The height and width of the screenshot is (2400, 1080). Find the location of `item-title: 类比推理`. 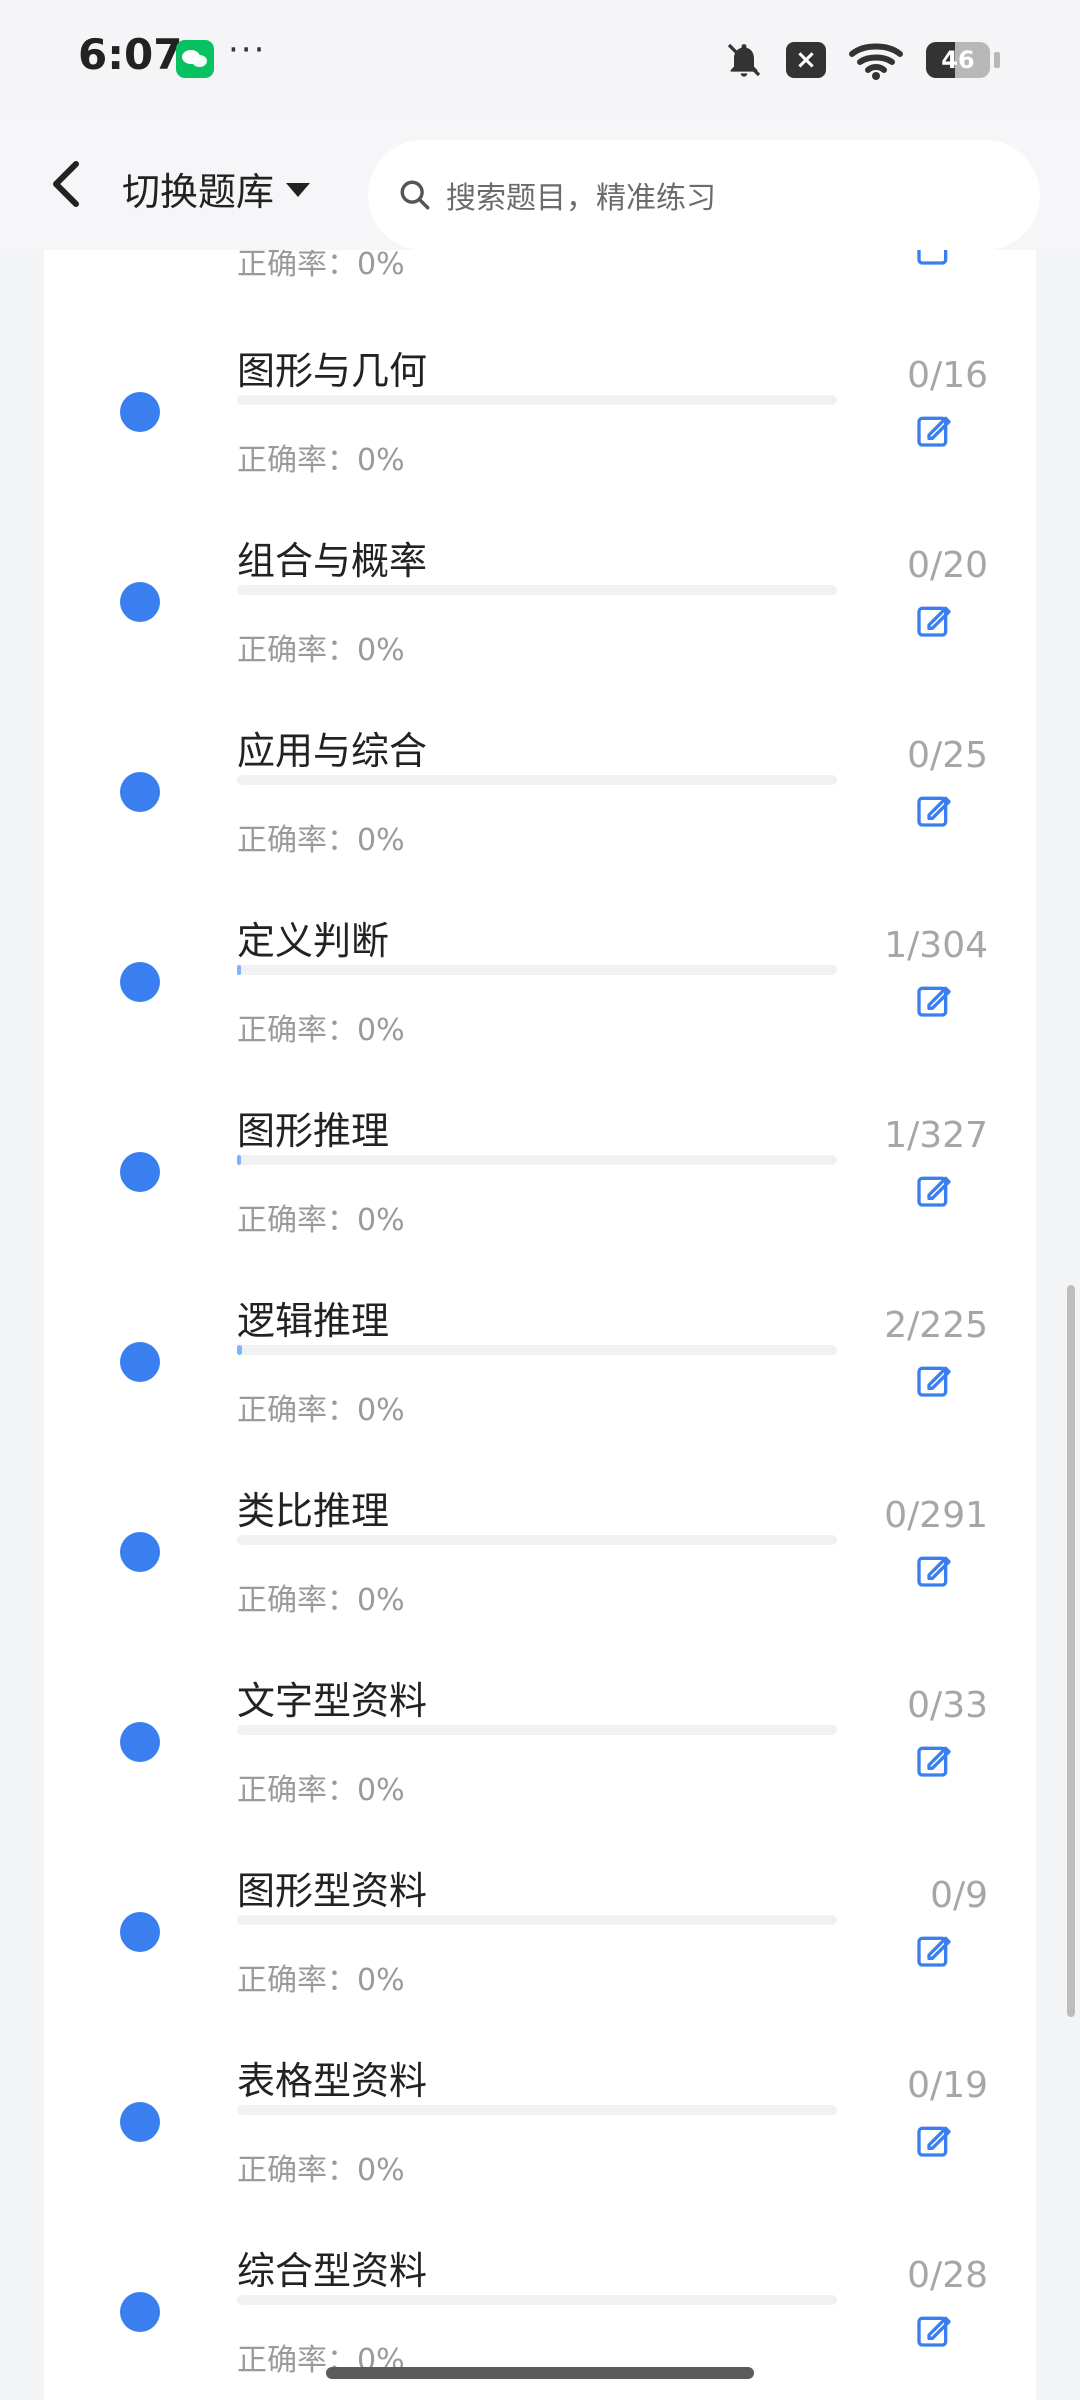

item-title: 类比推理 is located at coordinates (313, 1511).